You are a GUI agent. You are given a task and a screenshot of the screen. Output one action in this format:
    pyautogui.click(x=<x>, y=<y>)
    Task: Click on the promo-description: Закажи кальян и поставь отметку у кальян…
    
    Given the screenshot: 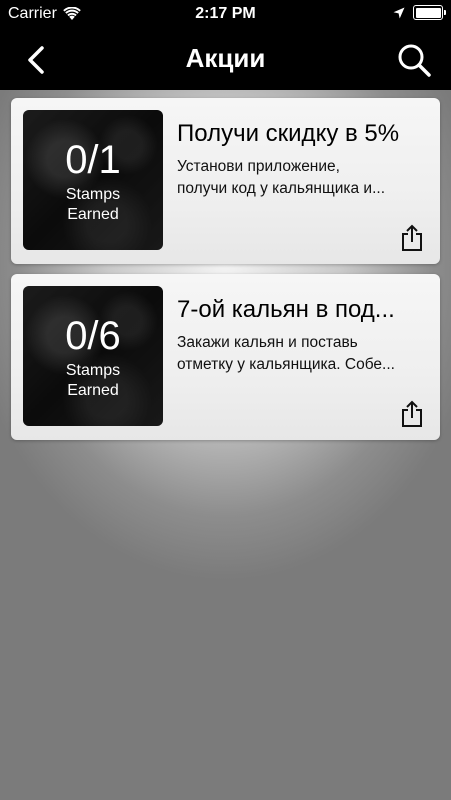 What is the action you would take?
    pyautogui.click(x=286, y=353)
    